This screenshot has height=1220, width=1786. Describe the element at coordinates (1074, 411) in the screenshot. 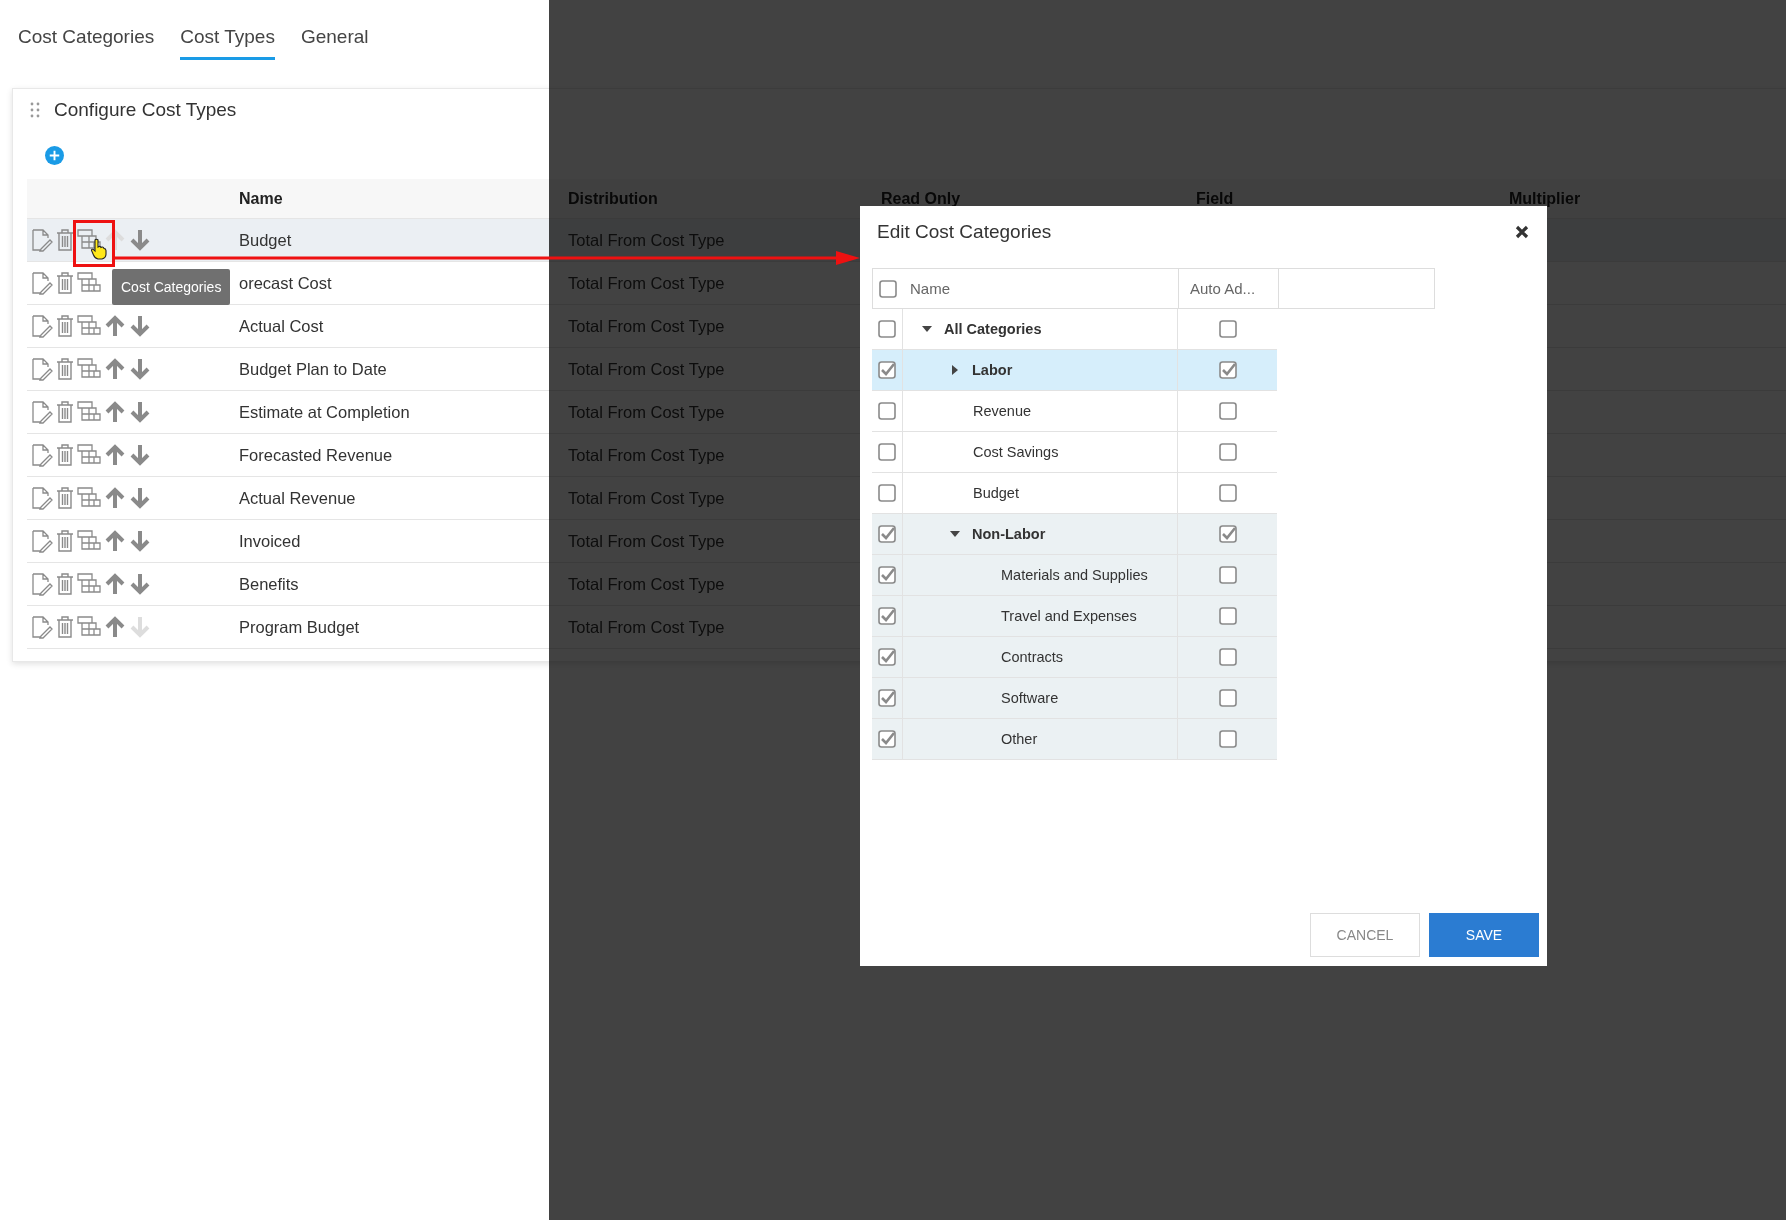

I see `tree-row: Revenue` at that location.